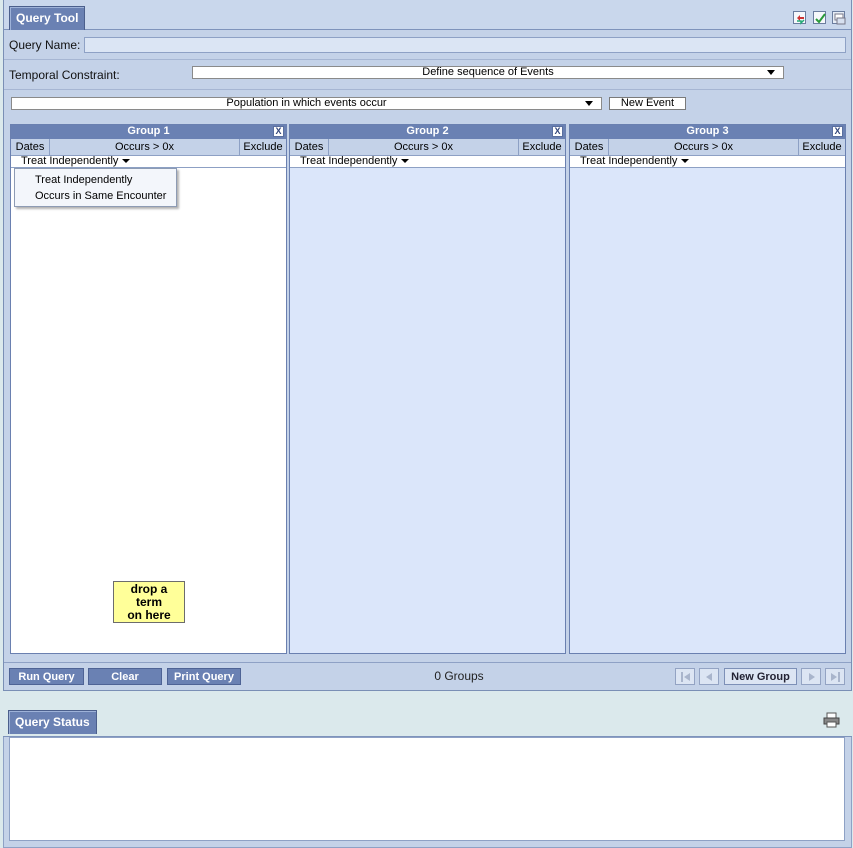  What do you see at coordinates (839, 18) in the screenshot?
I see `options-icon` at bounding box center [839, 18].